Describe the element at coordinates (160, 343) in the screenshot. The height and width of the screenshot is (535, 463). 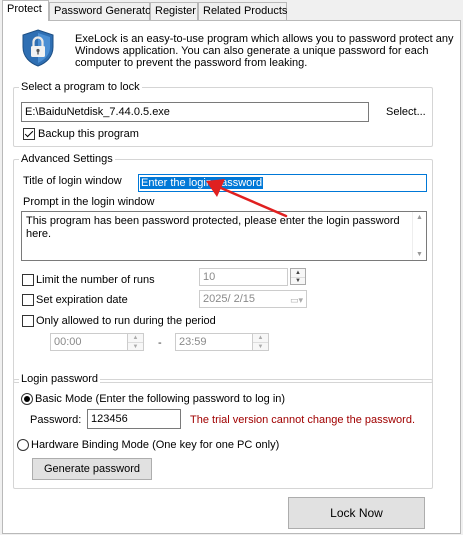
I see `period-dash: -` at that location.